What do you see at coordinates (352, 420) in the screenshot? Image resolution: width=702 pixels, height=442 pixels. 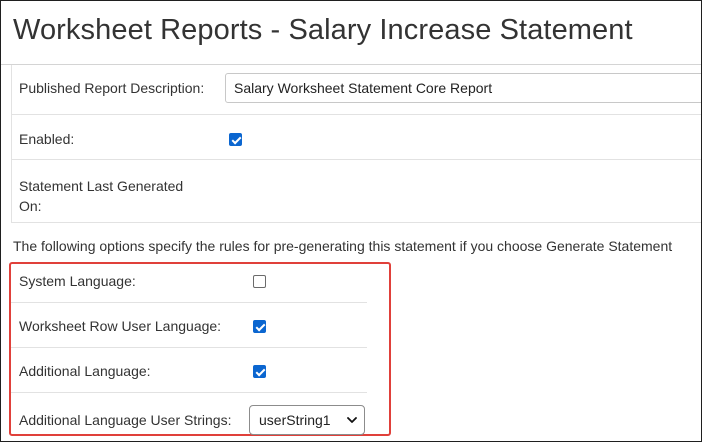 I see `chevron-down-icon` at bounding box center [352, 420].